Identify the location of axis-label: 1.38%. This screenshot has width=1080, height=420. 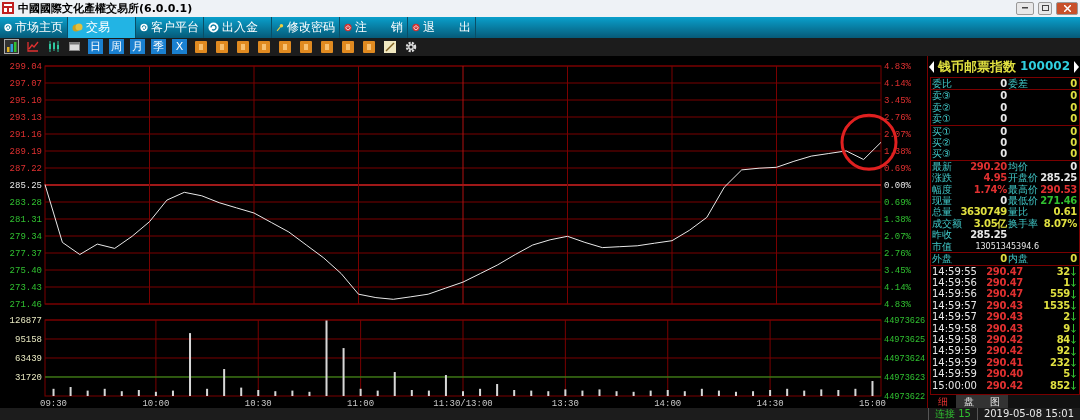
(897, 220).